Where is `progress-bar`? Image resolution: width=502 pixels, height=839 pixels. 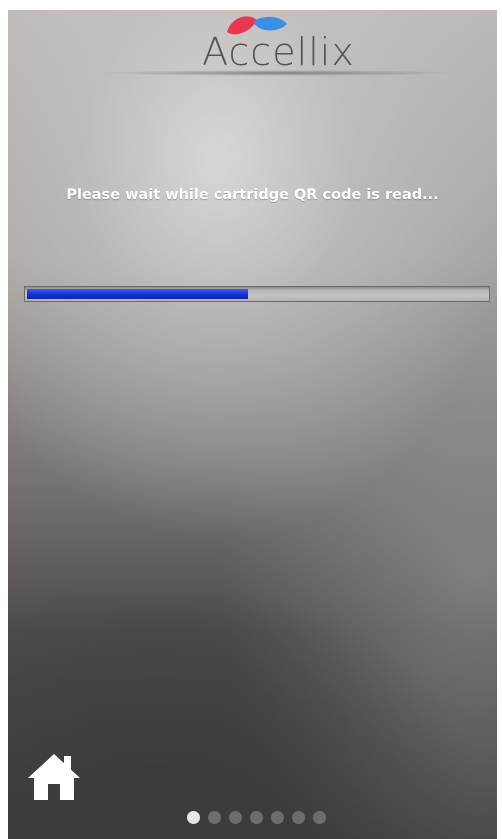
progress-bar is located at coordinates (257, 294).